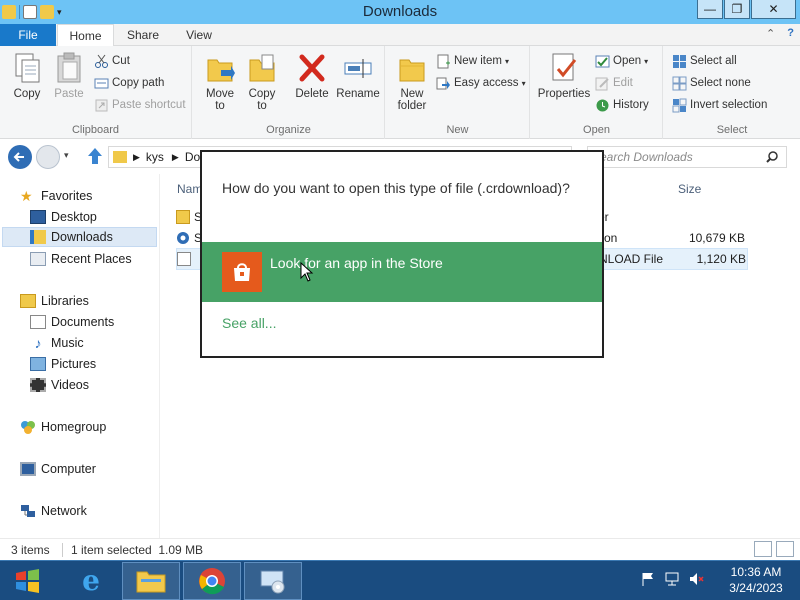 The image size is (800, 600). What do you see at coordinates (564, 76) in the screenshot?
I see `properties-button: Properties` at bounding box center [564, 76].